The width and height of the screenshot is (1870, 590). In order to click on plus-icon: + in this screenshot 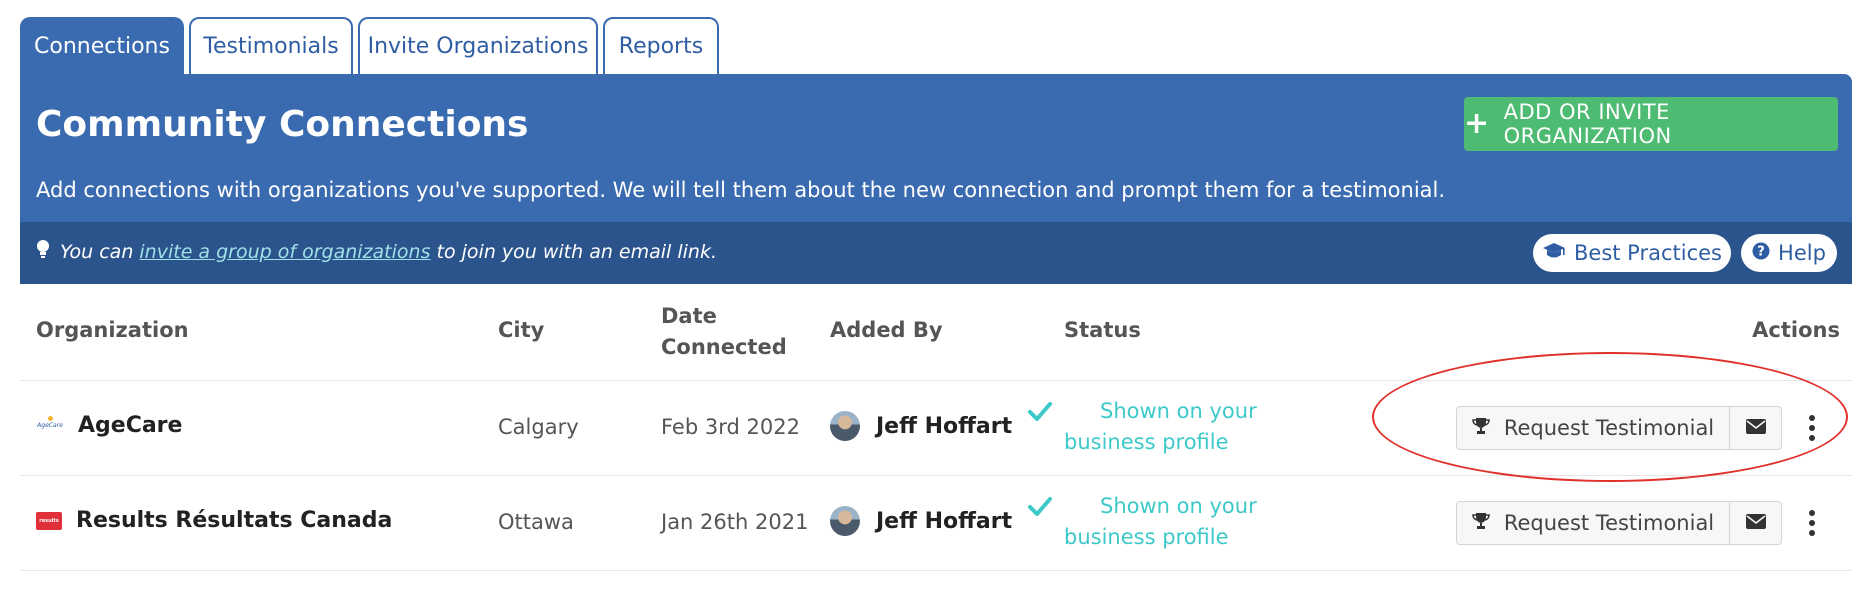, I will do `click(1477, 123)`.